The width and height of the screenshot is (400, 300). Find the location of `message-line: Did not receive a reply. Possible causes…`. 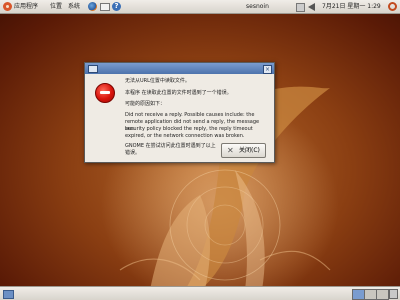

message-line: Did not receive a reply. Possible causes… is located at coordinates (190, 115).